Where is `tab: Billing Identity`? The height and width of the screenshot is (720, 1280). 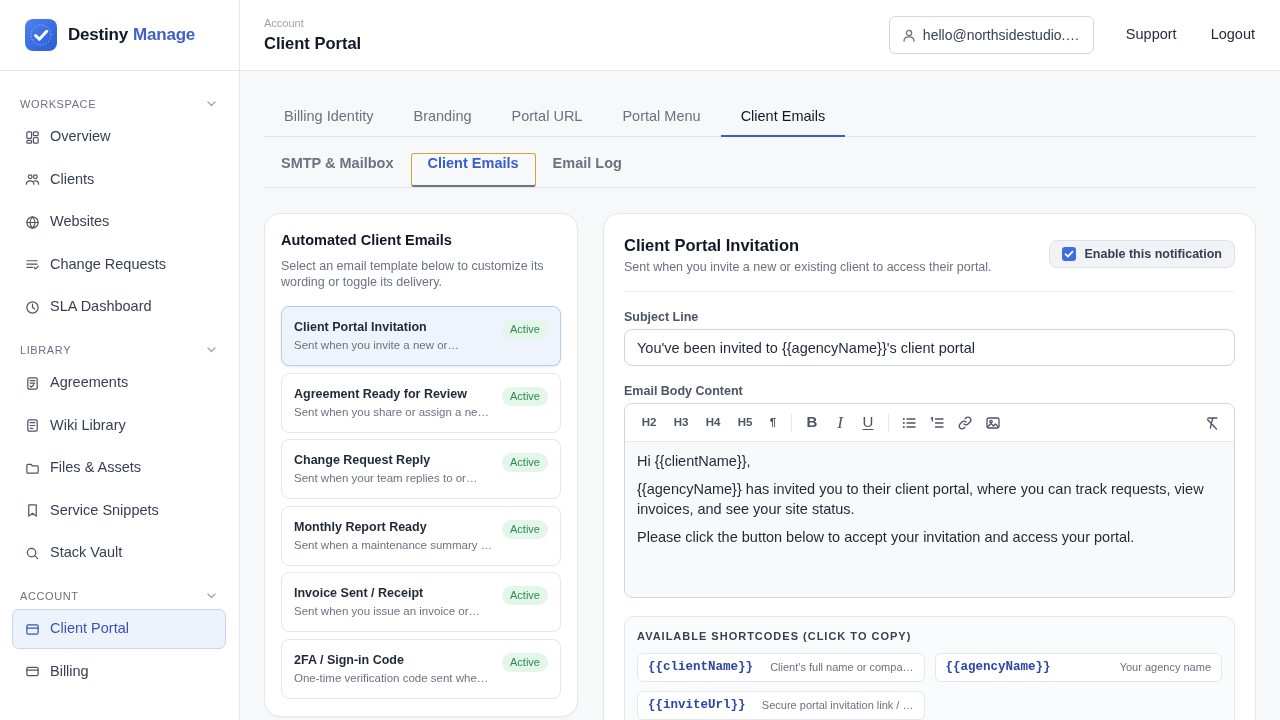
tab: Billing Identity is located at coordinates (329, 117).